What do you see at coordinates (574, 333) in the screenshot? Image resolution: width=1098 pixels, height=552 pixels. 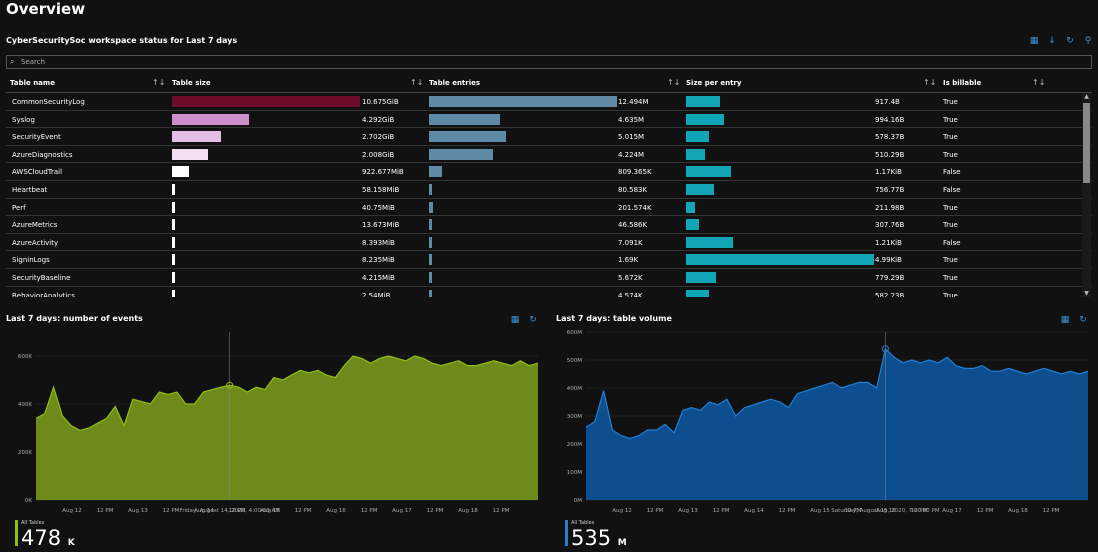 I see `y-tick-label: 600M` at bounding box center [574, 333].